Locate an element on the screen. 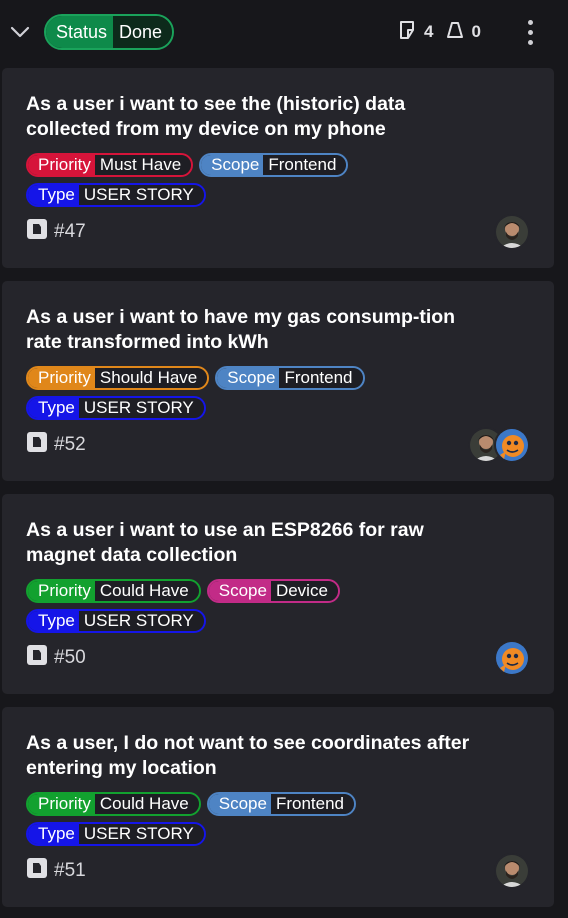 The image size is (568, 918). issue-number: #47 is located at coordinates (56, 232).